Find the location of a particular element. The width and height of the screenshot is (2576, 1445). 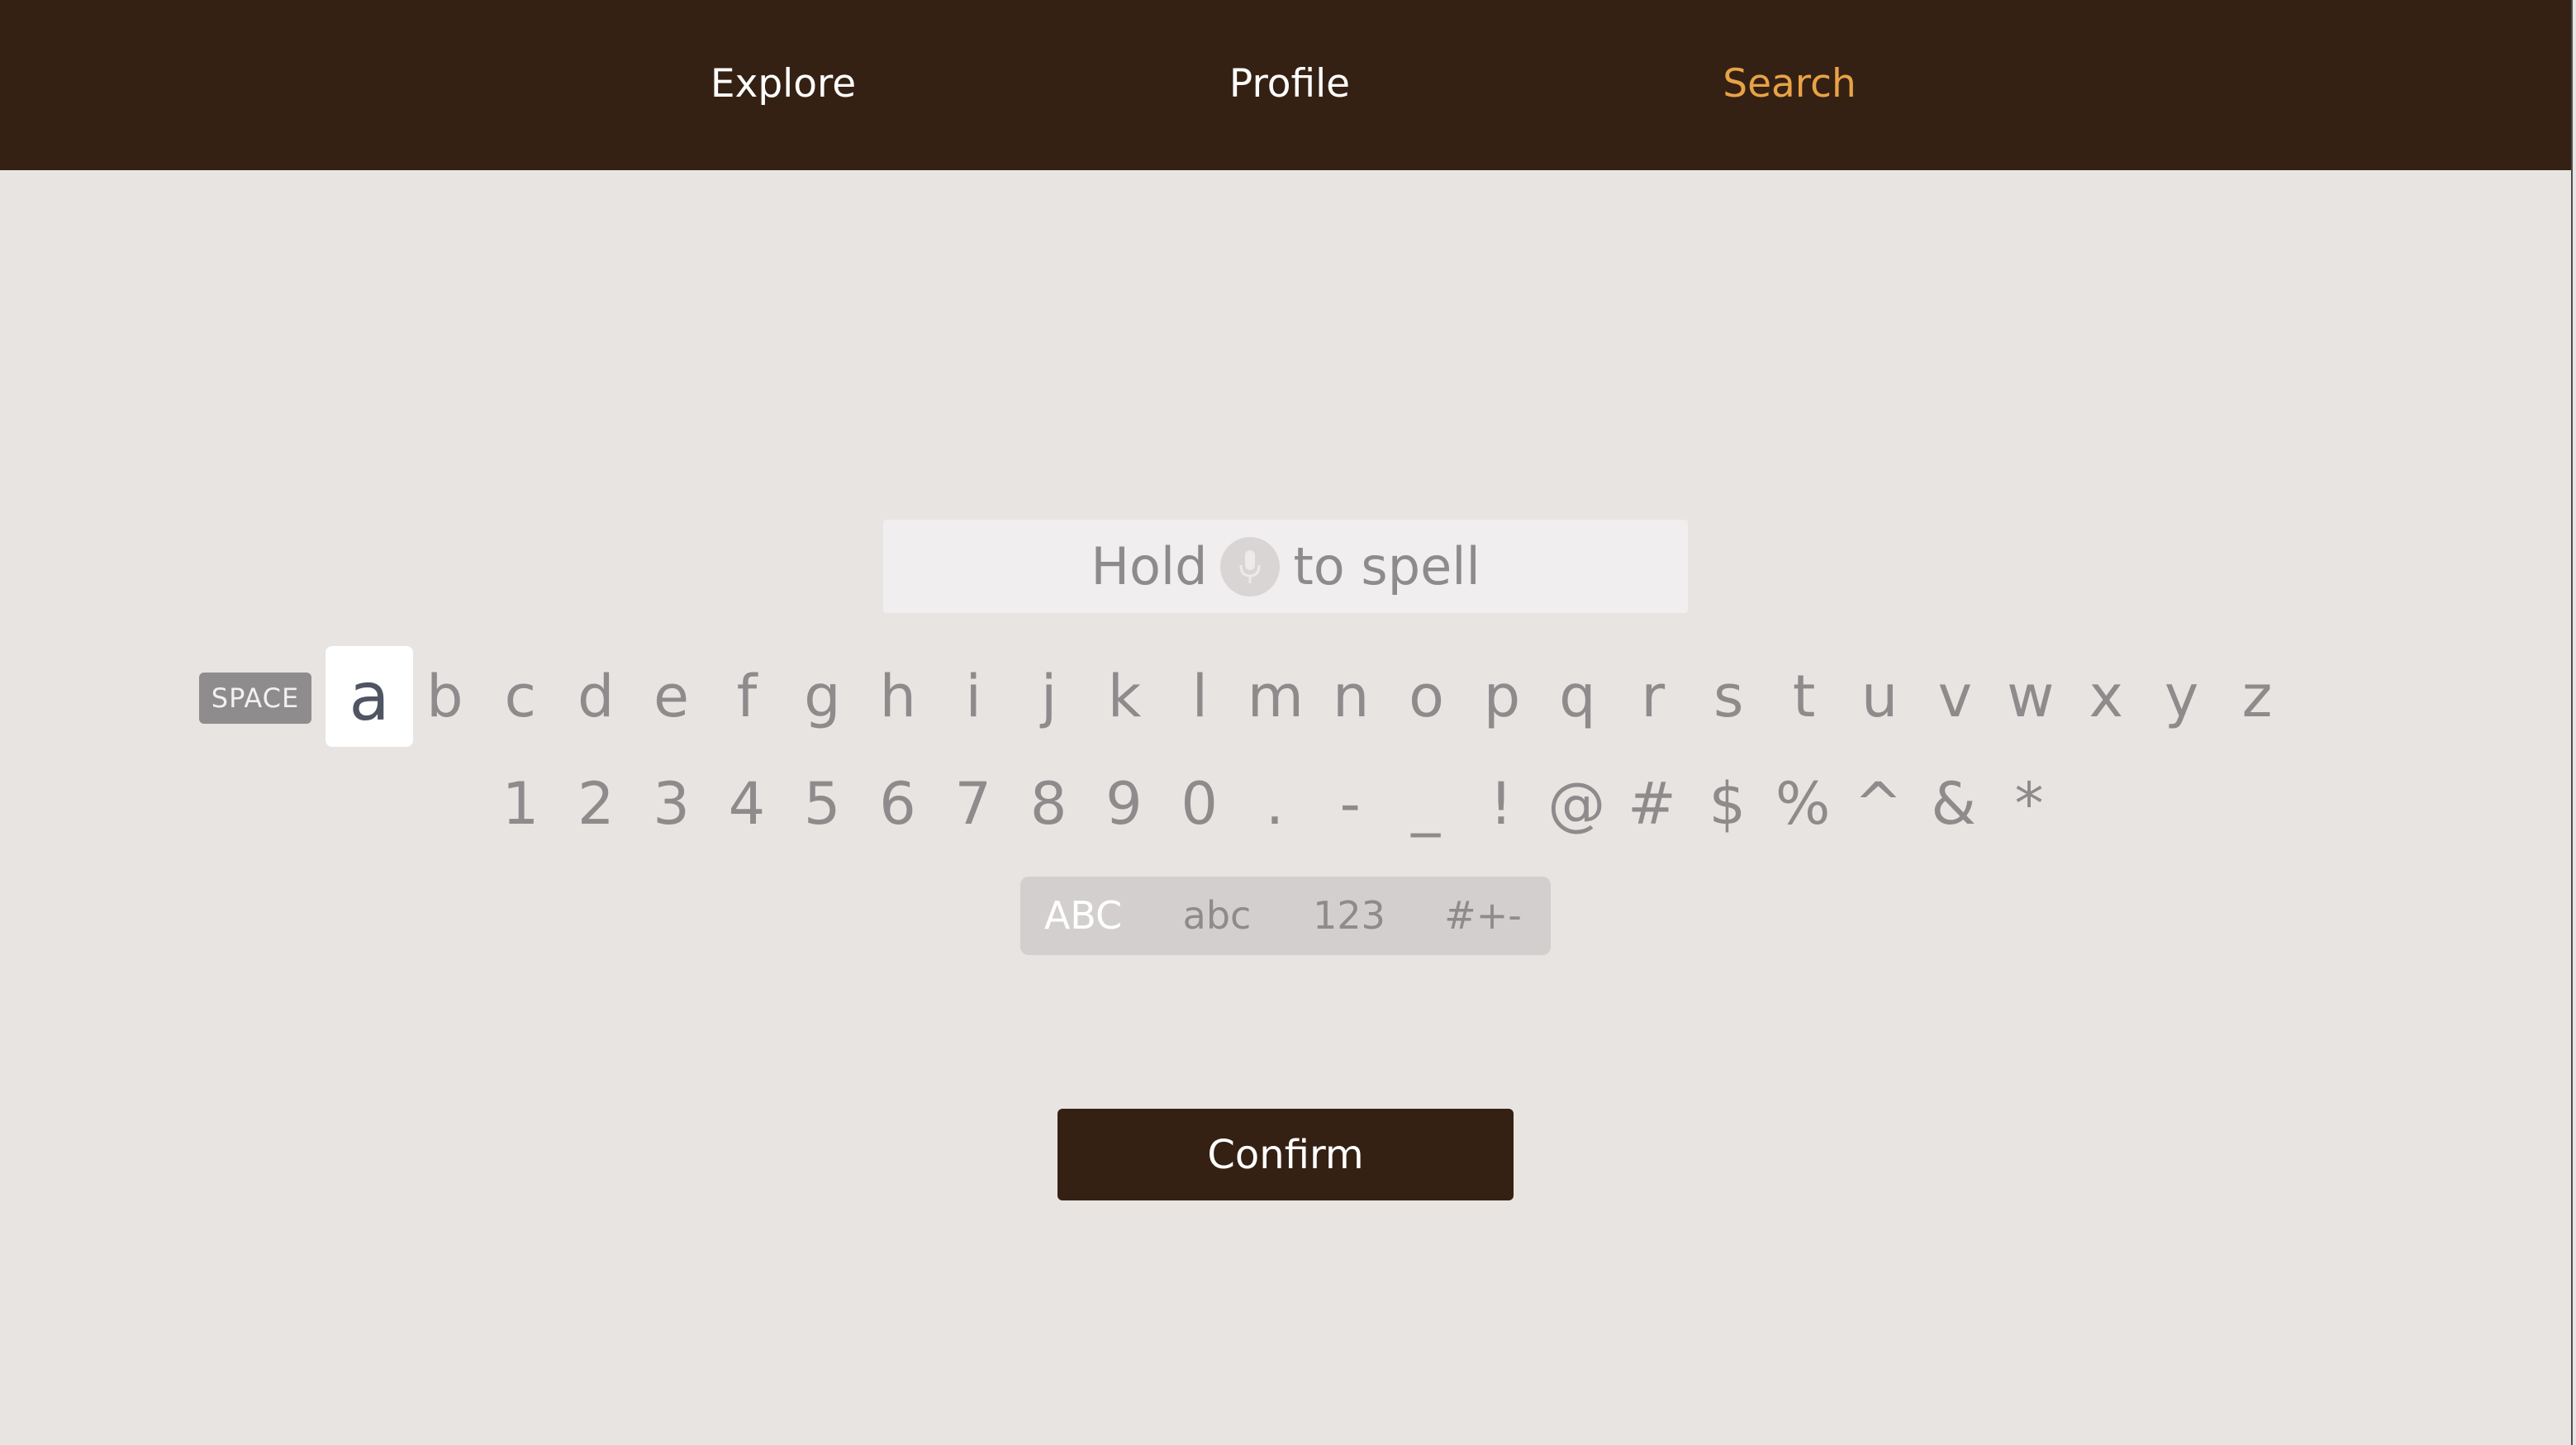

key-symbol-9: 0 is located at coordinates (1200, 803).